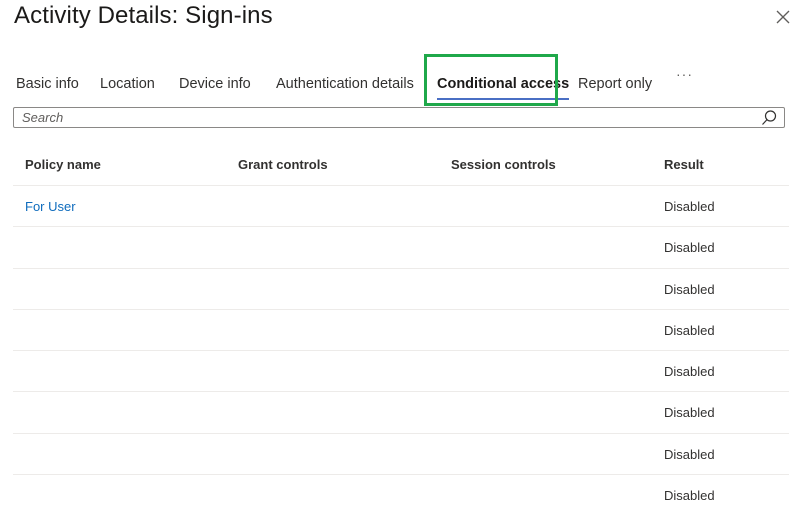  What do you see at coordinates (63, 164) in the screenshot?
I see `column-header-policy-name: Policy name` at bounding box center [63, 164].